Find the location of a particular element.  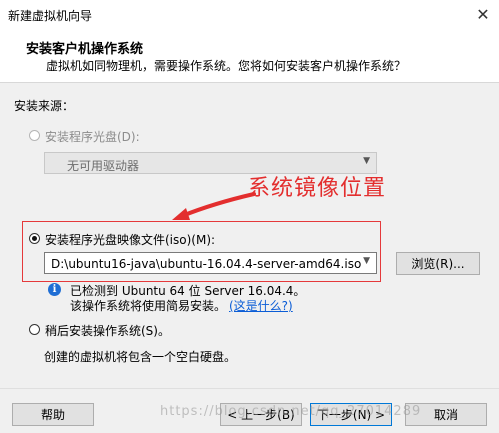

window-title: 新建虚拟机向导 is located at coordinates (50, 16).